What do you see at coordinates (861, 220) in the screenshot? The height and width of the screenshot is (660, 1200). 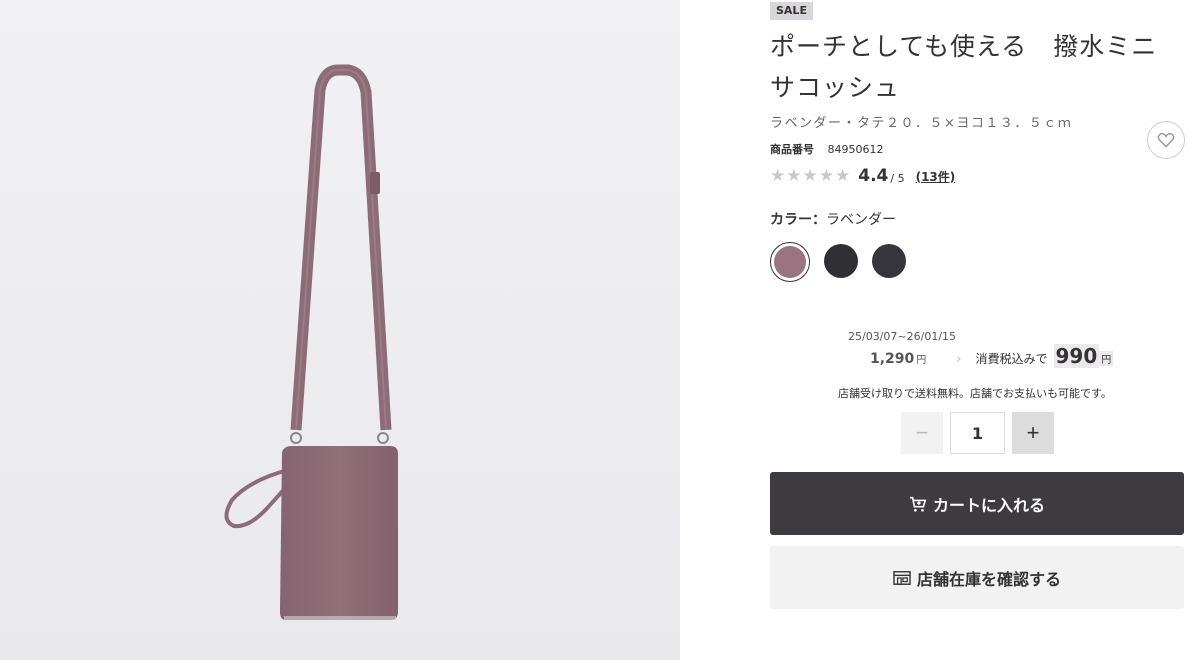 I see `selected-color: ラベンダー` at bounding box center [861, 220].